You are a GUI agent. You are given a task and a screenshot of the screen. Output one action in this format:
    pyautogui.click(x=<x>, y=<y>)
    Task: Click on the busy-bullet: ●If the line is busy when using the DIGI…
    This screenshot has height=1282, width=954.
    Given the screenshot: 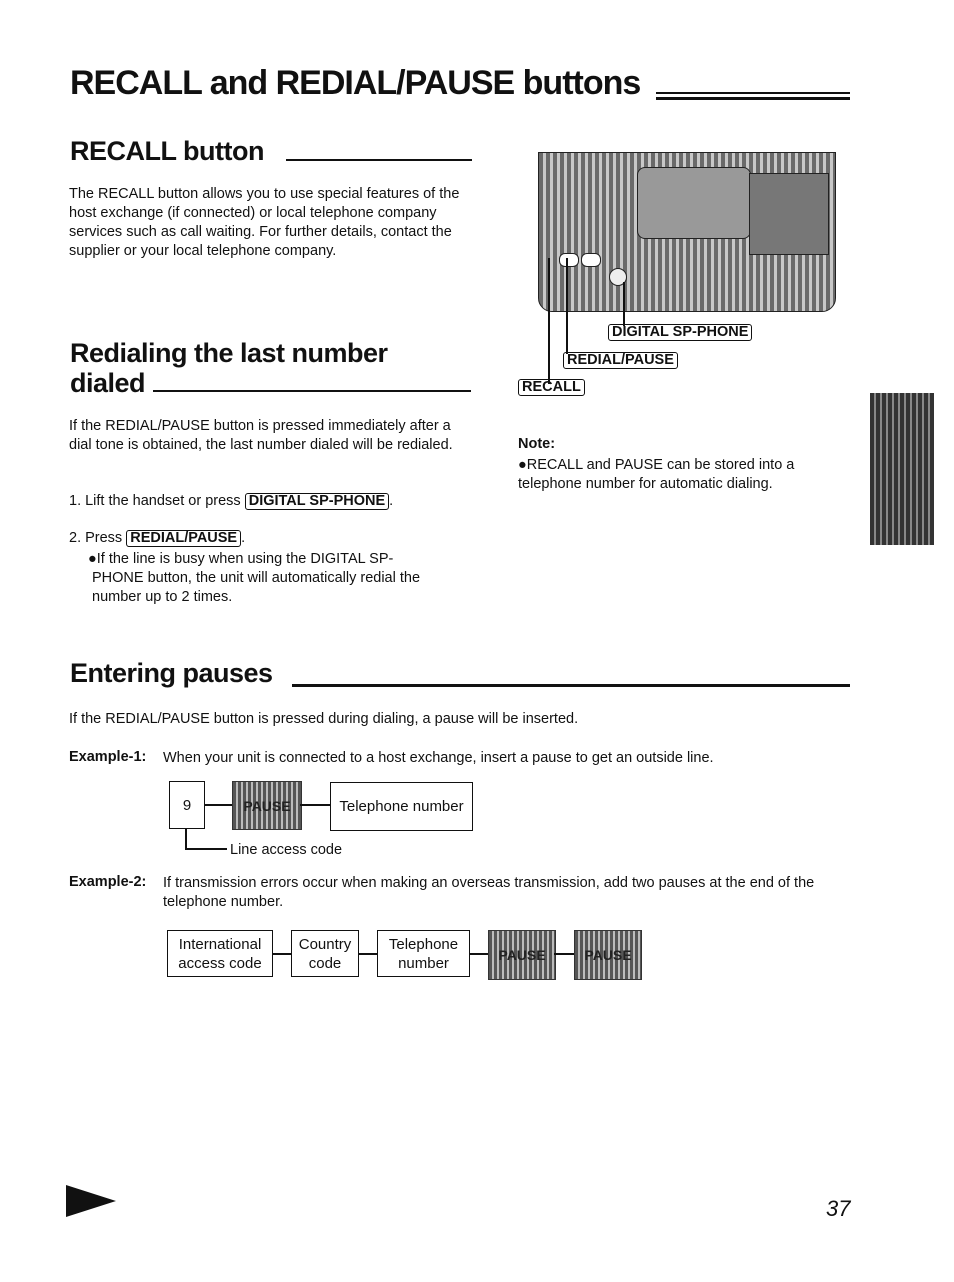 What is the action you would take?
    pyautogui.click(x=254, y=578)
    